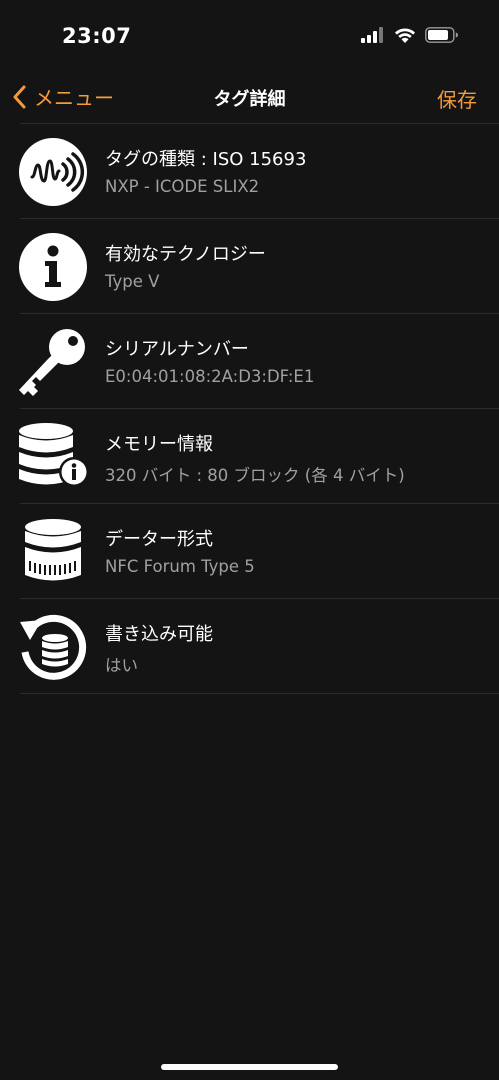 The height and width of the screenshot is (1080, 499). Describe the element at coordinates (53, 457) in the screenshot. I see `memory-info-icon` at that location.